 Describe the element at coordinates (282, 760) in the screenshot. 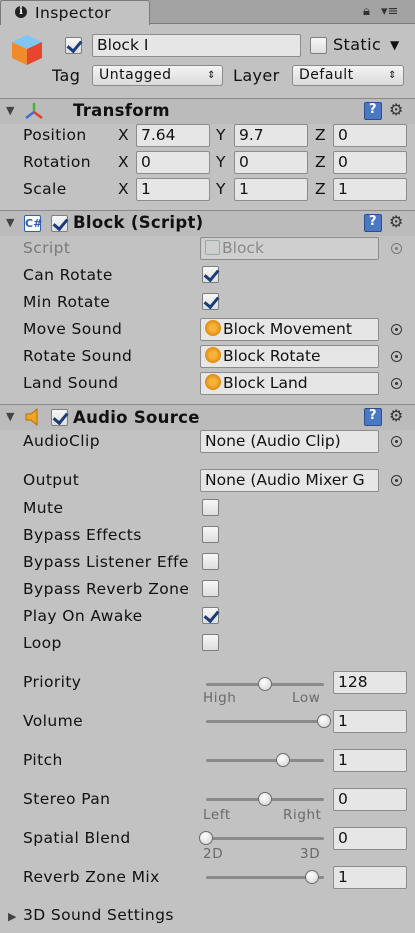

I see `pitch-slider-thumb` at that location.